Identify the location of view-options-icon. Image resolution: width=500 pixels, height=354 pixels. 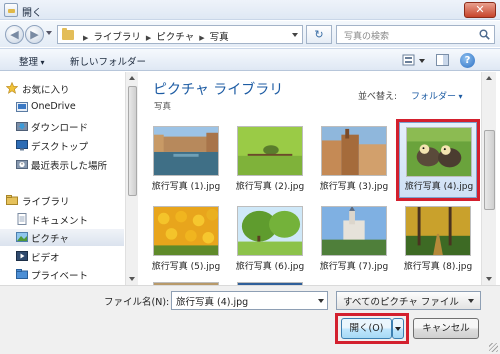
(415, 60).